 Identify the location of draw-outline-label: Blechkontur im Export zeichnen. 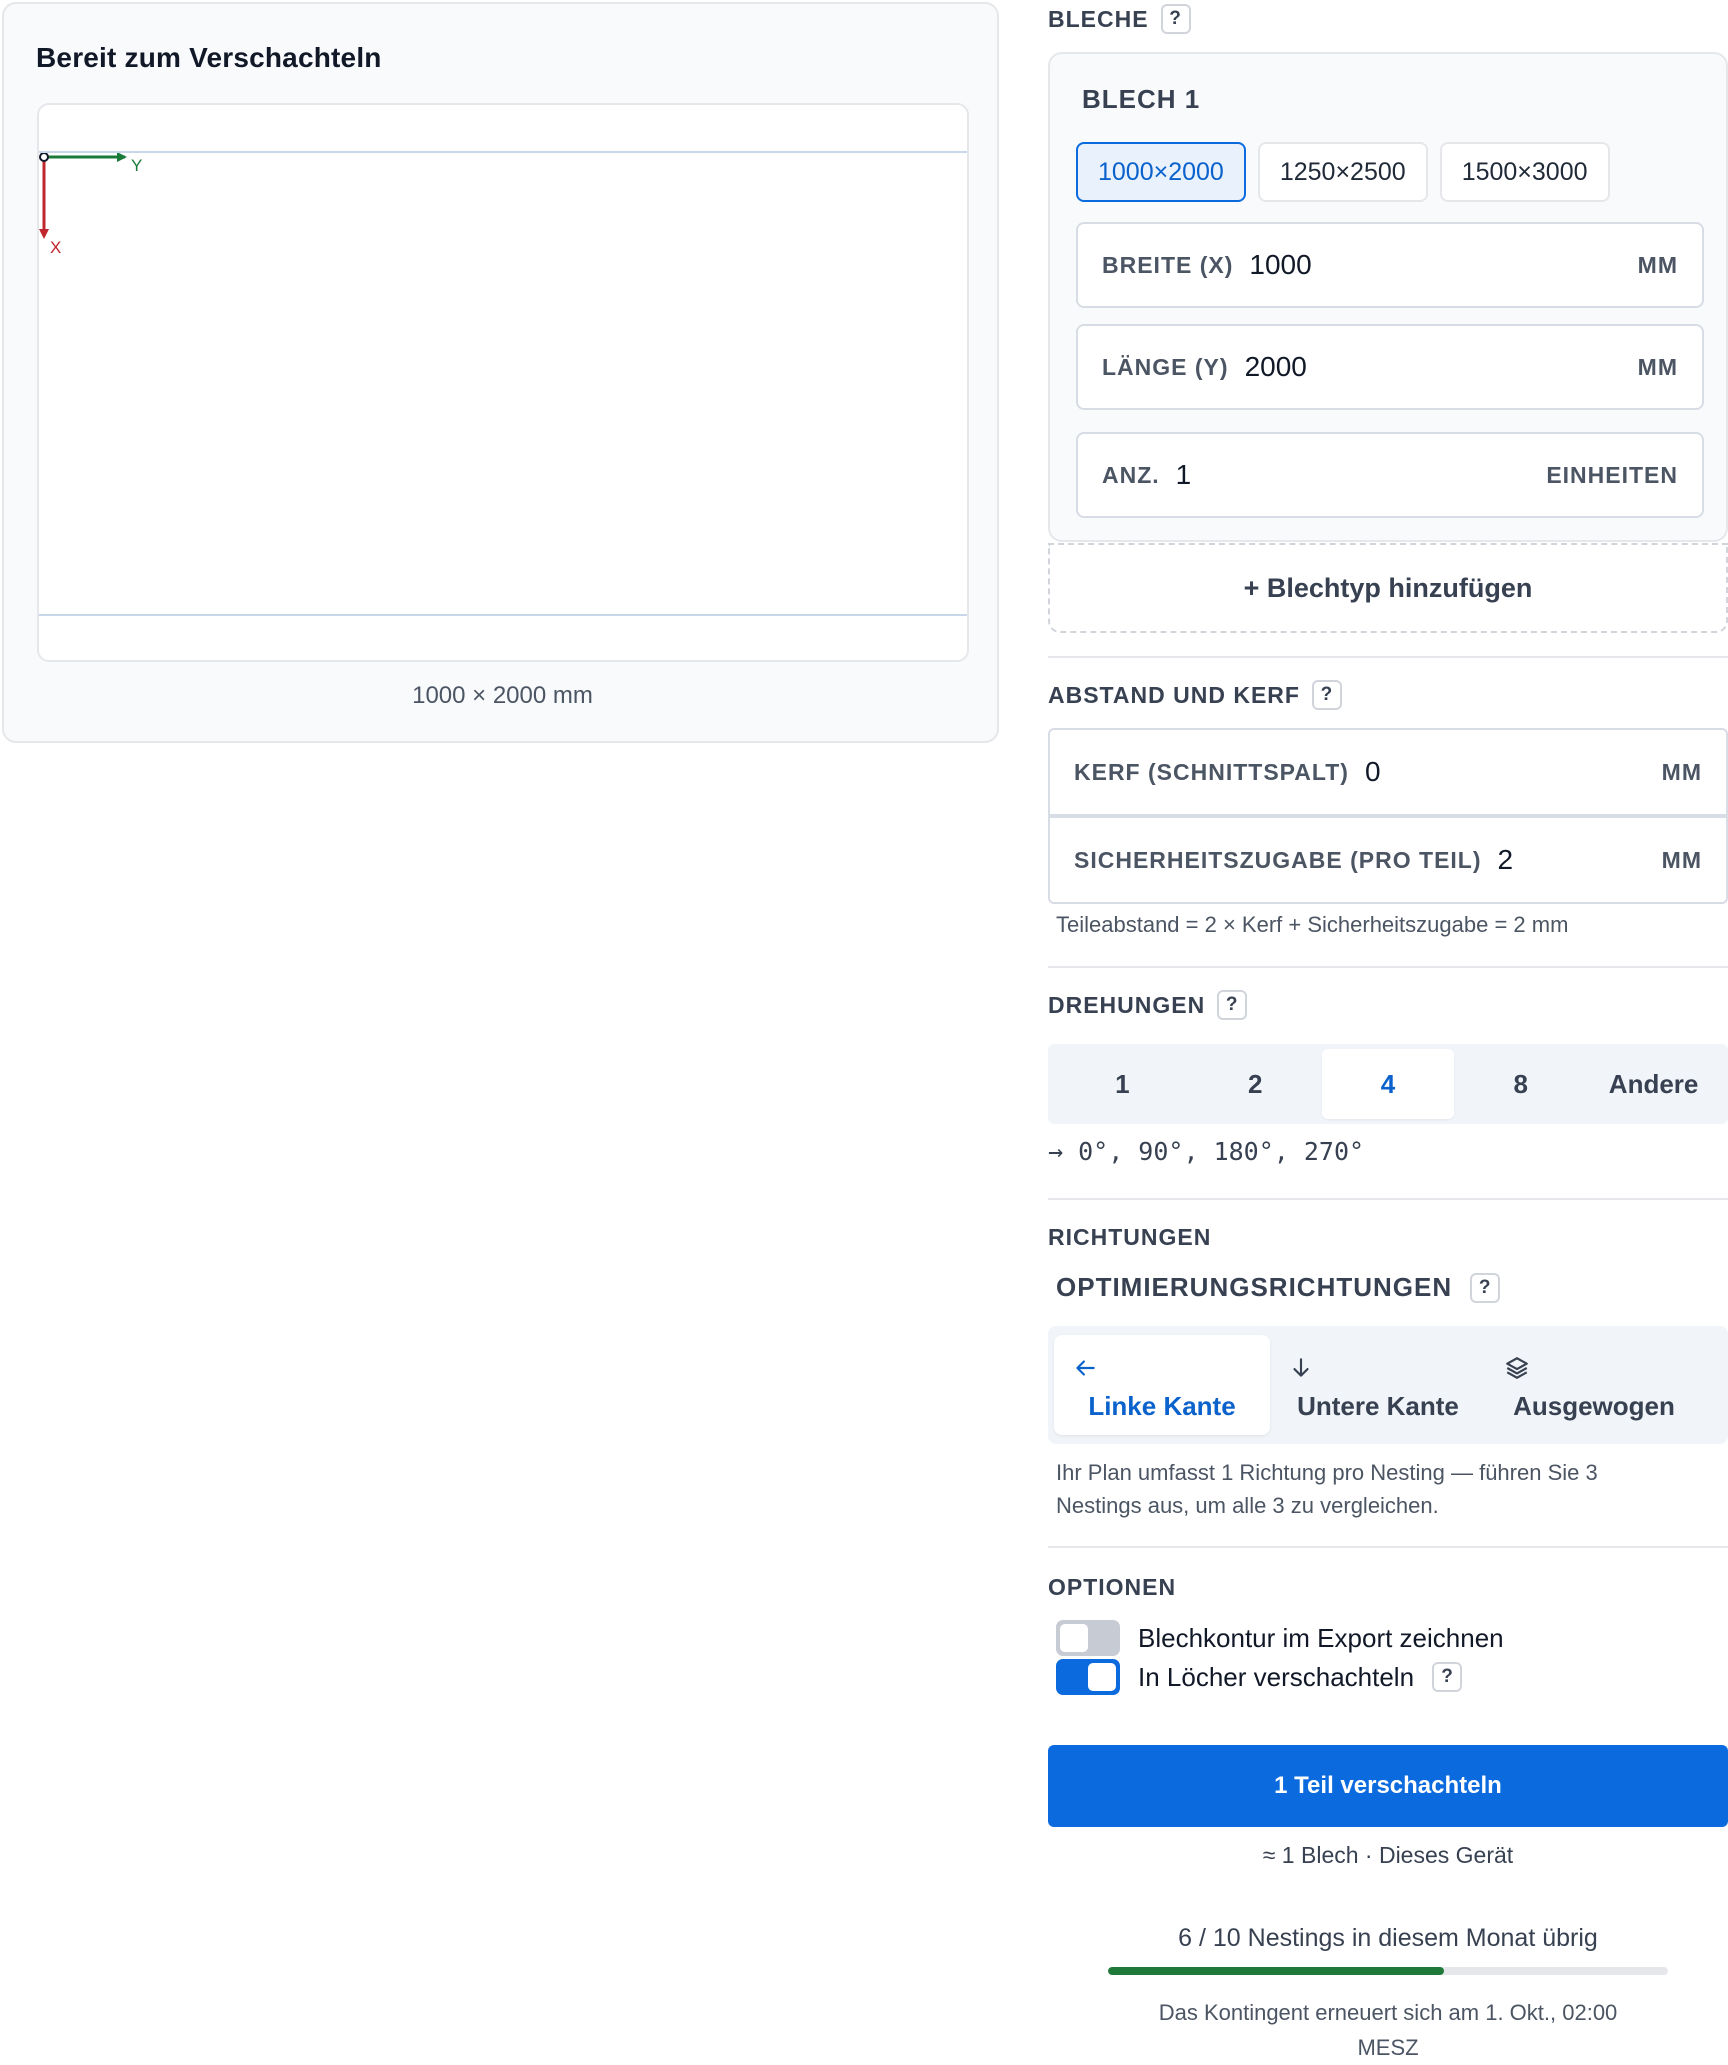
(1321, 1637).